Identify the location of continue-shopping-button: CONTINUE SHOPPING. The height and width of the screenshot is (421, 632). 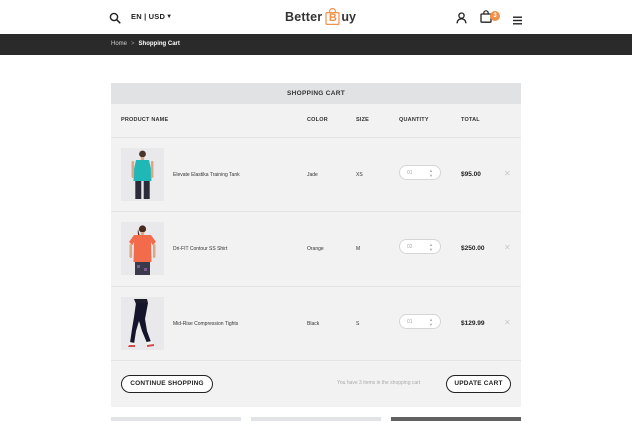
(167, 384).